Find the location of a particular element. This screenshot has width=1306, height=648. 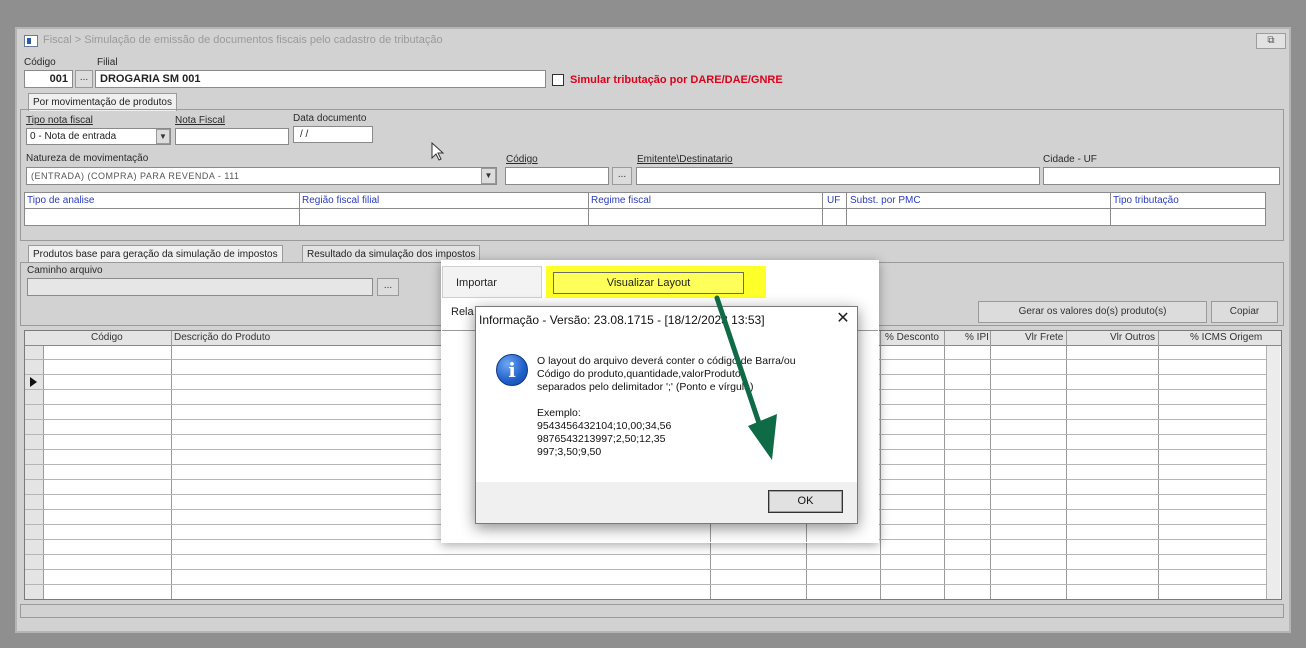

cidade-uf-label: Cidade - UF is located at coordinates (1070, 159).